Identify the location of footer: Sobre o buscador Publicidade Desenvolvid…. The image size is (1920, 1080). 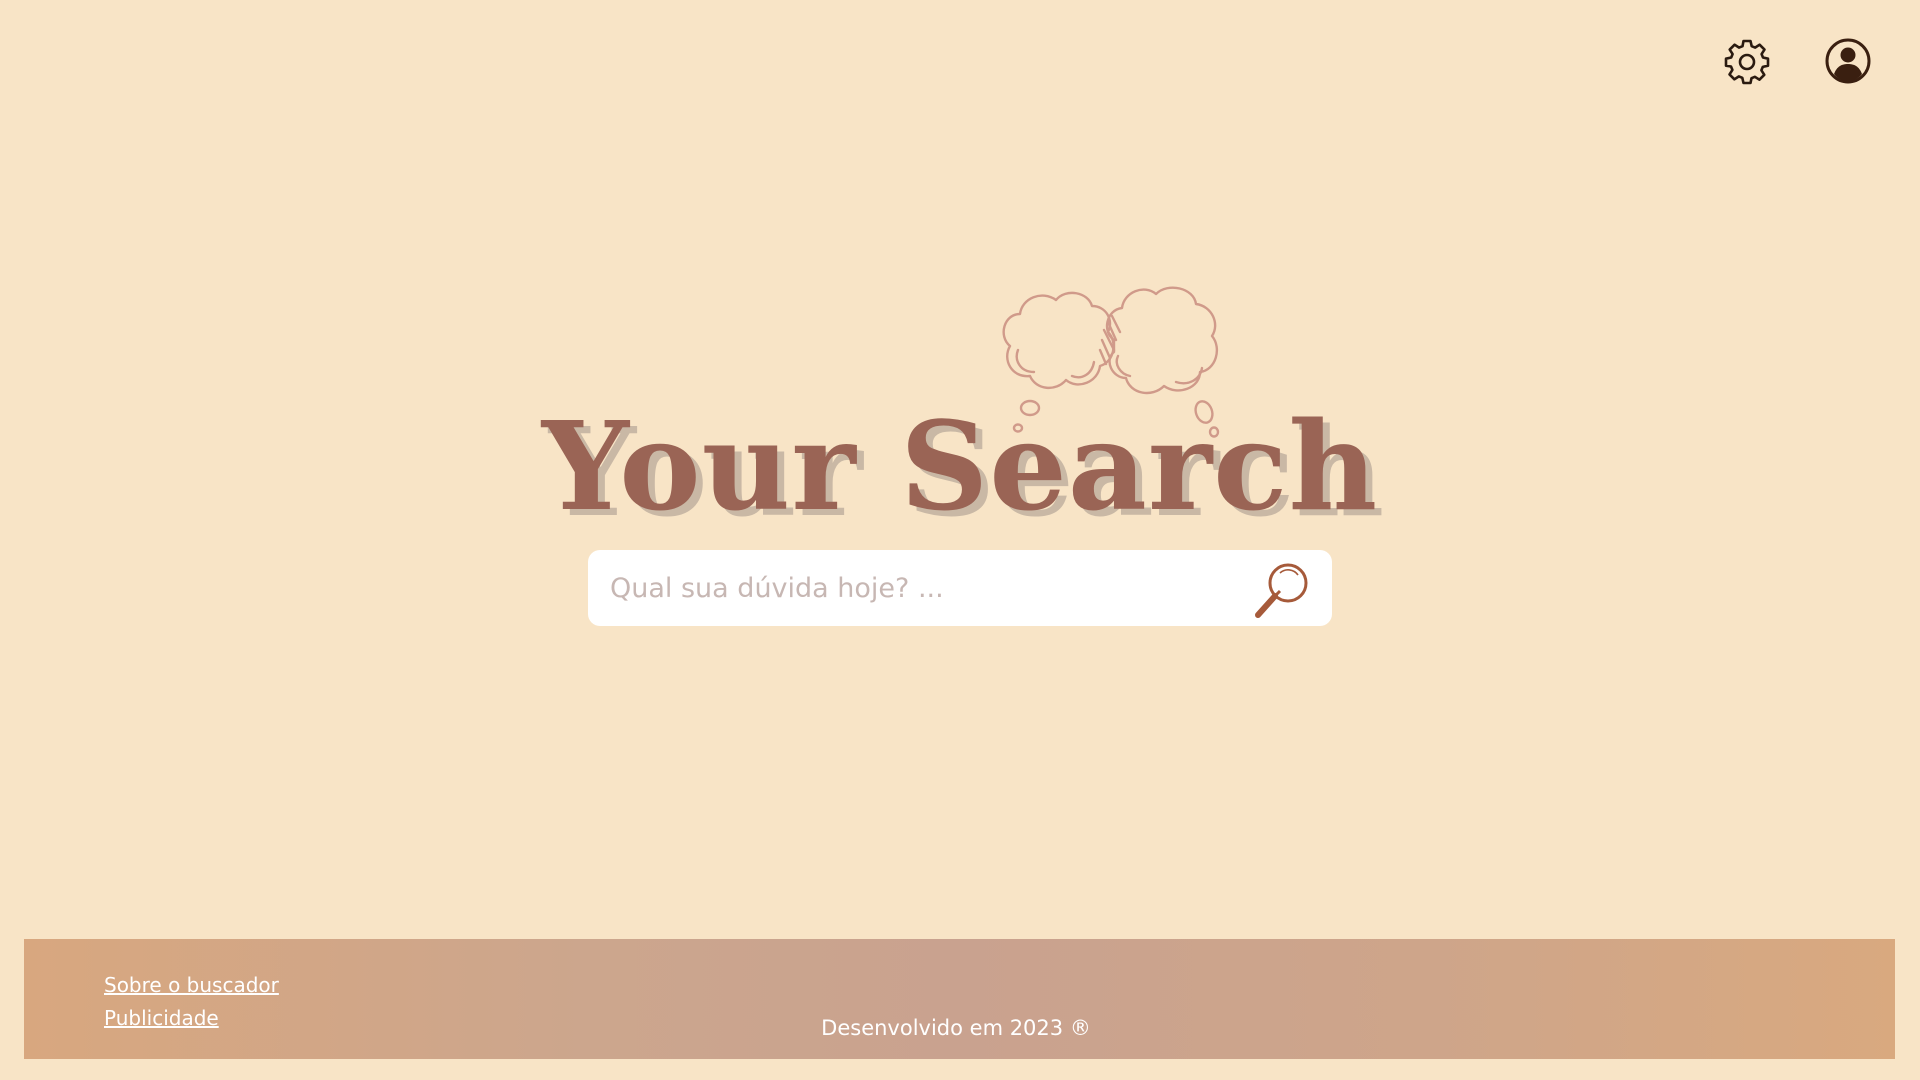
(959, 999).